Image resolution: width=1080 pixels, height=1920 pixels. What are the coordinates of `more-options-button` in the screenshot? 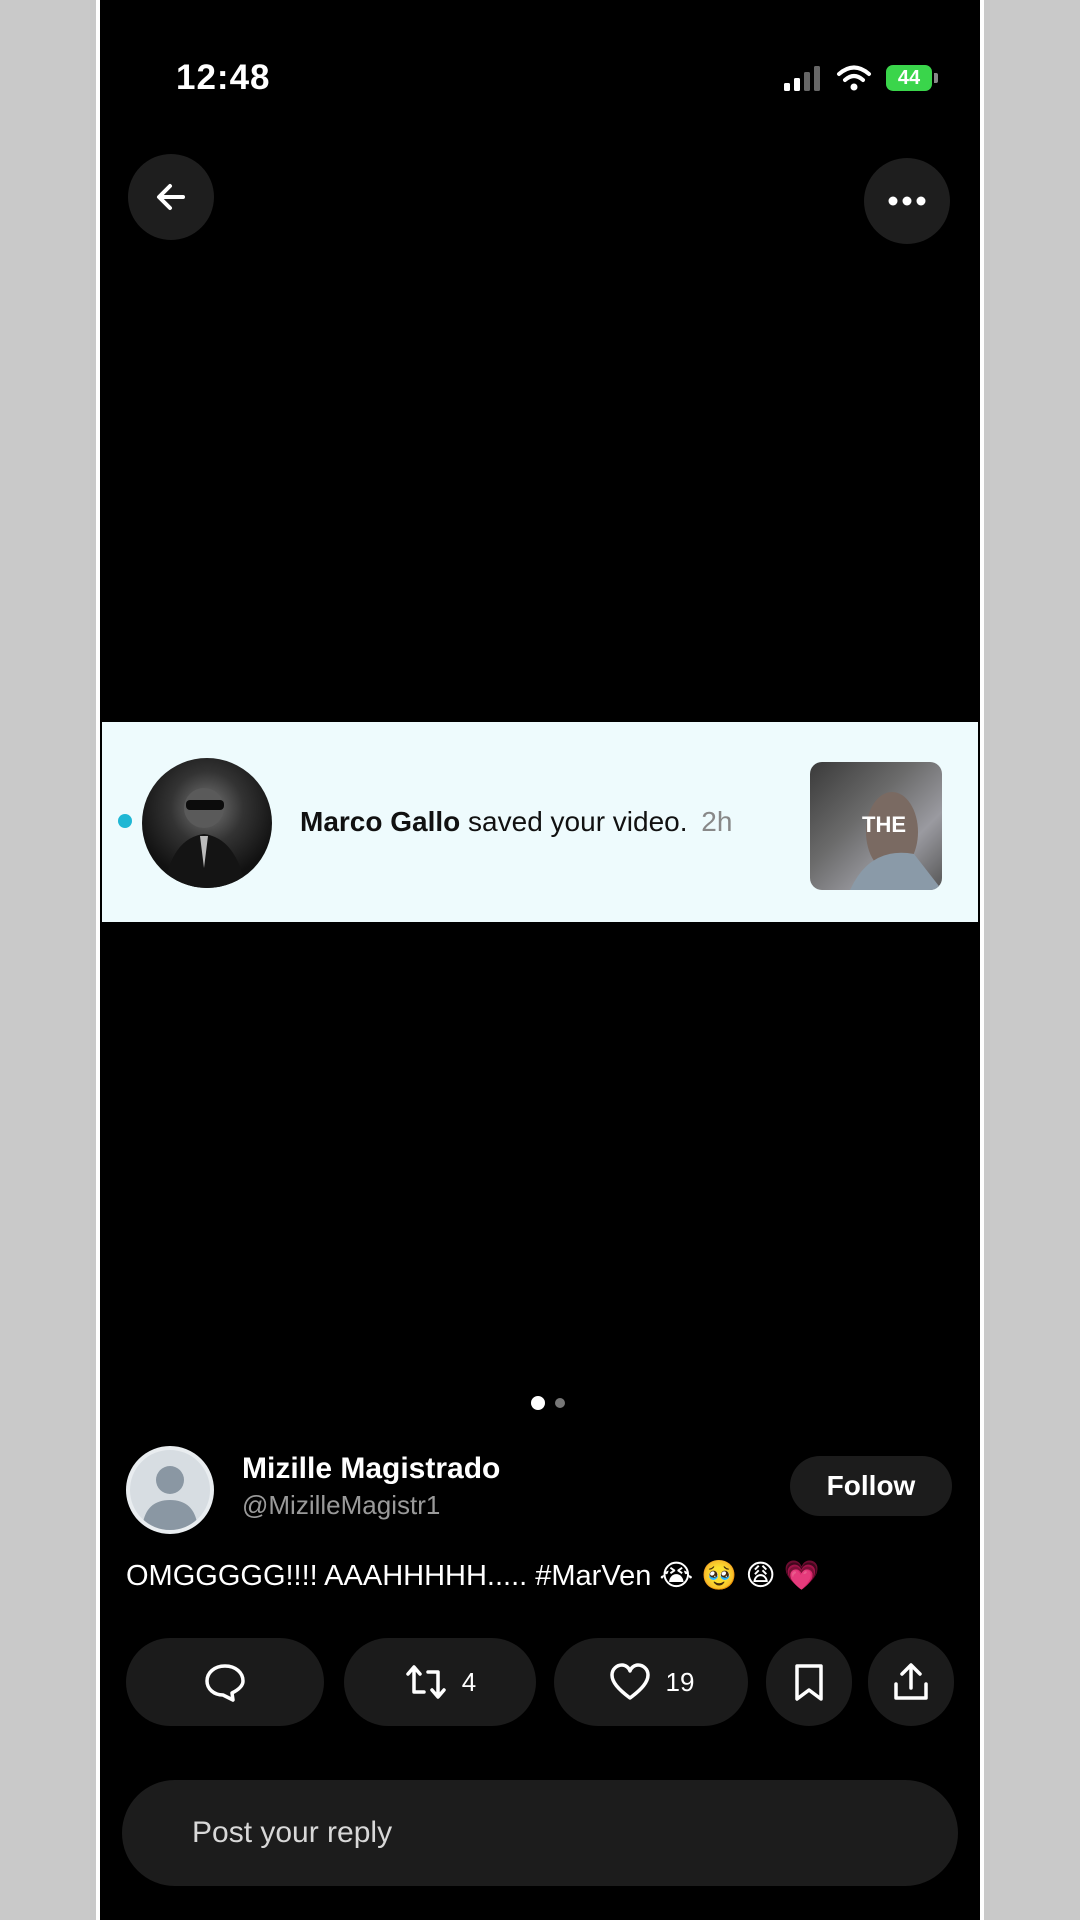 It's located at (907, 201).